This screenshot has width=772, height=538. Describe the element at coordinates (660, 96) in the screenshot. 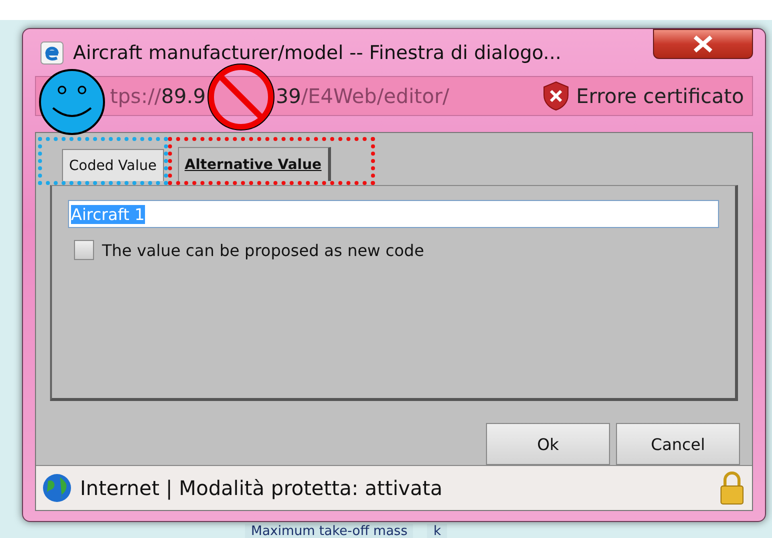

I see `certificate-error-text: Errore certificato` at that location.